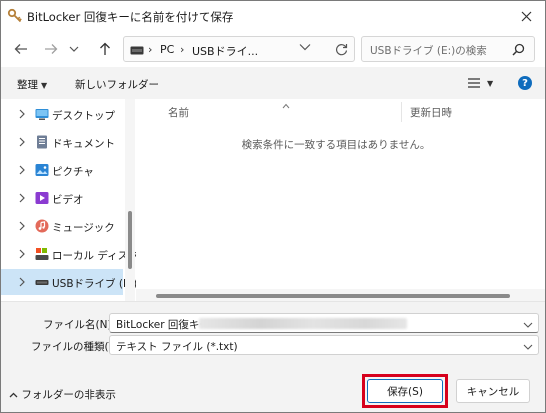  What do you see at coordinates (431, 112) in the screenshot?
I see `column-header-modified: 更新日時` at bounding box center [431, 112].